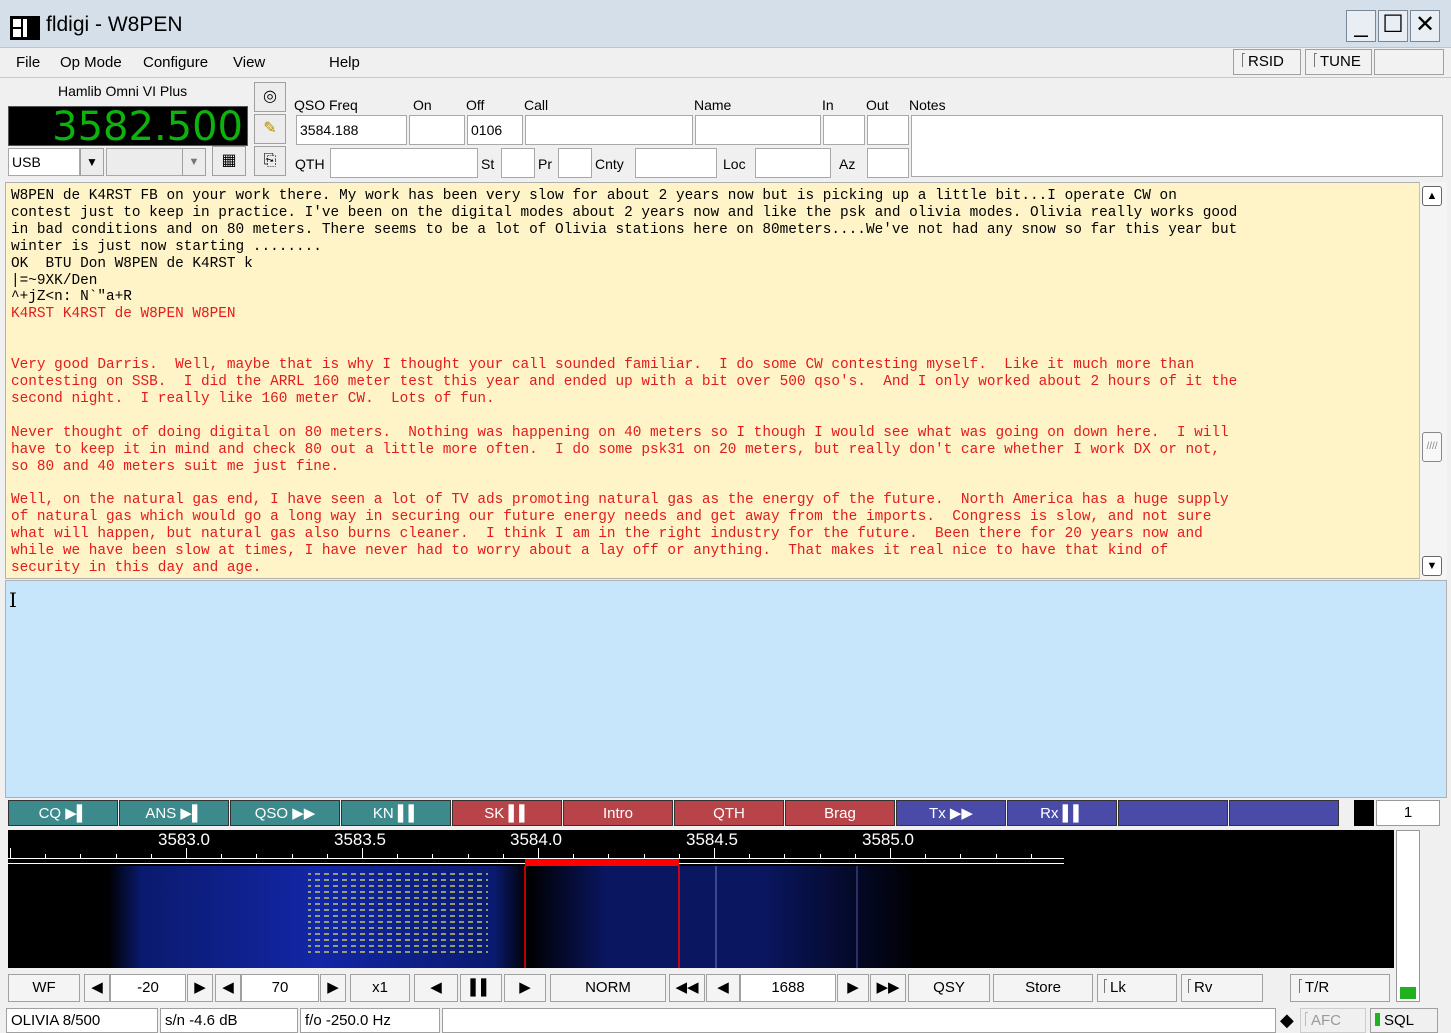 This screenshot has height=1033, width=1451. I want to click on close-button: ✕, so click(1425, 26).